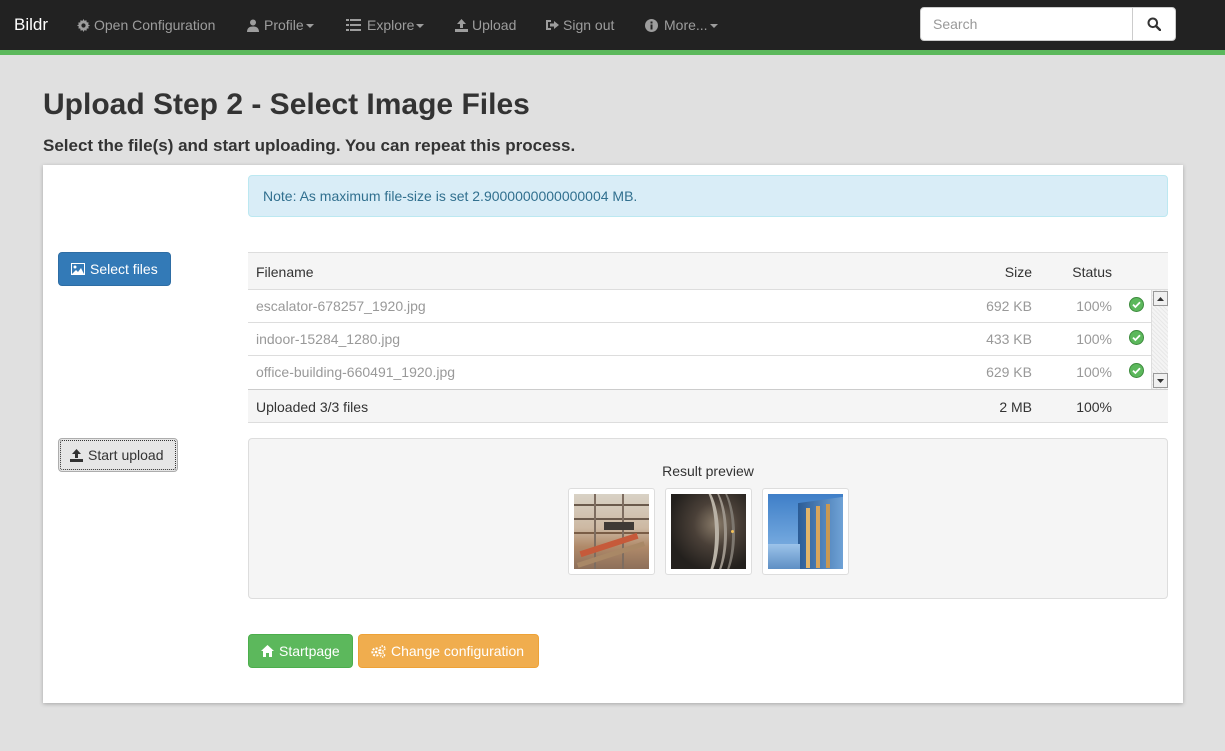  Describe the element at coordinates (1018, 272) in the screenshot. I see `size-header: Size` at that location.